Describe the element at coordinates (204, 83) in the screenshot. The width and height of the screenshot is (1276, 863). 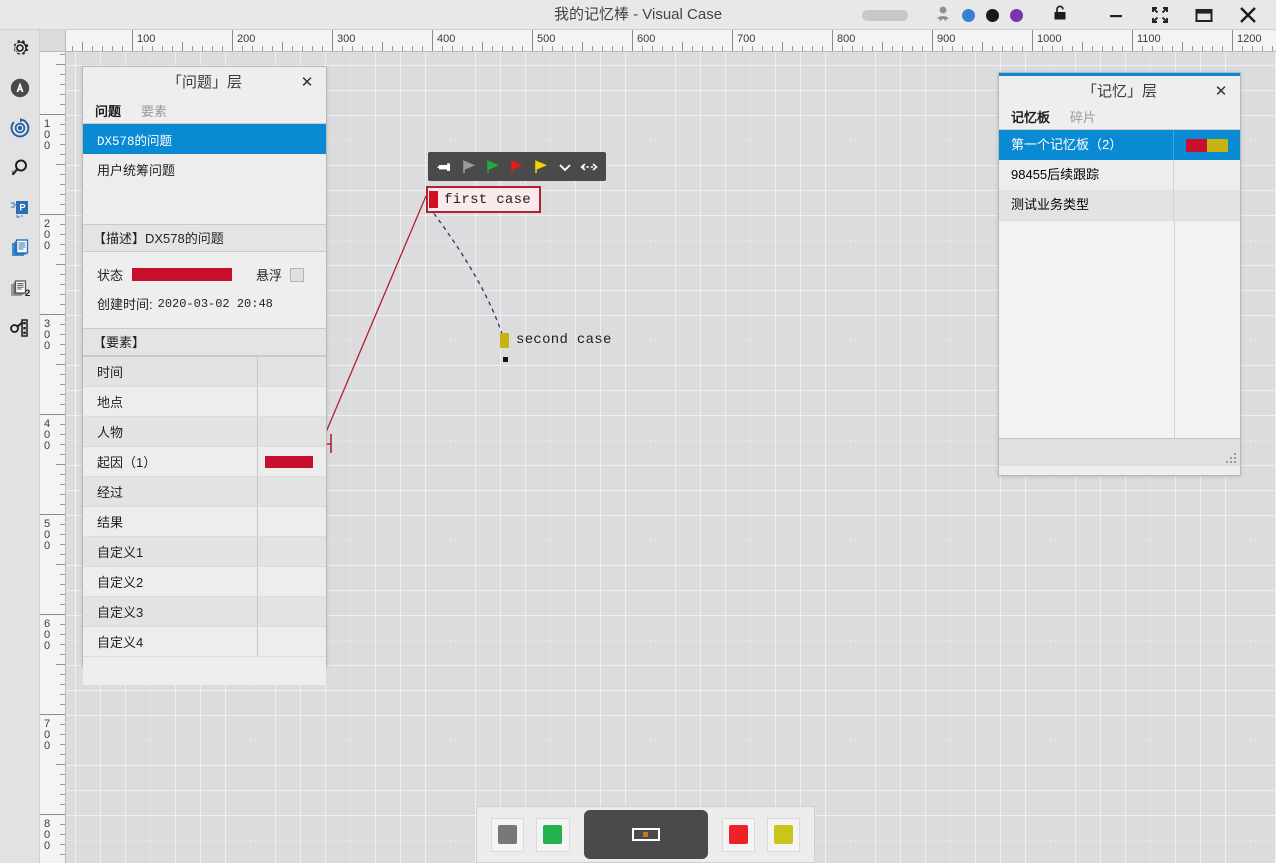
I see `panel-title-bar: 「问题」层 ✕` at that location.